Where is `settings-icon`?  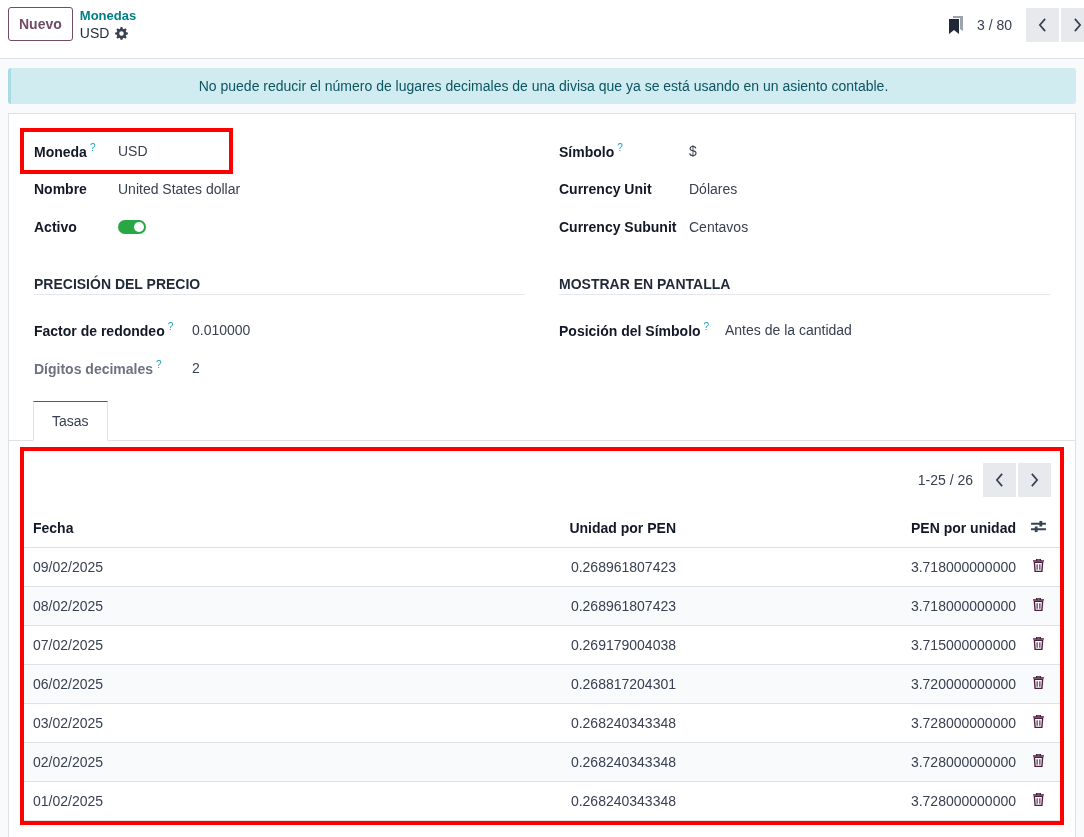 settings-icon is located at coordinates (122, 33).